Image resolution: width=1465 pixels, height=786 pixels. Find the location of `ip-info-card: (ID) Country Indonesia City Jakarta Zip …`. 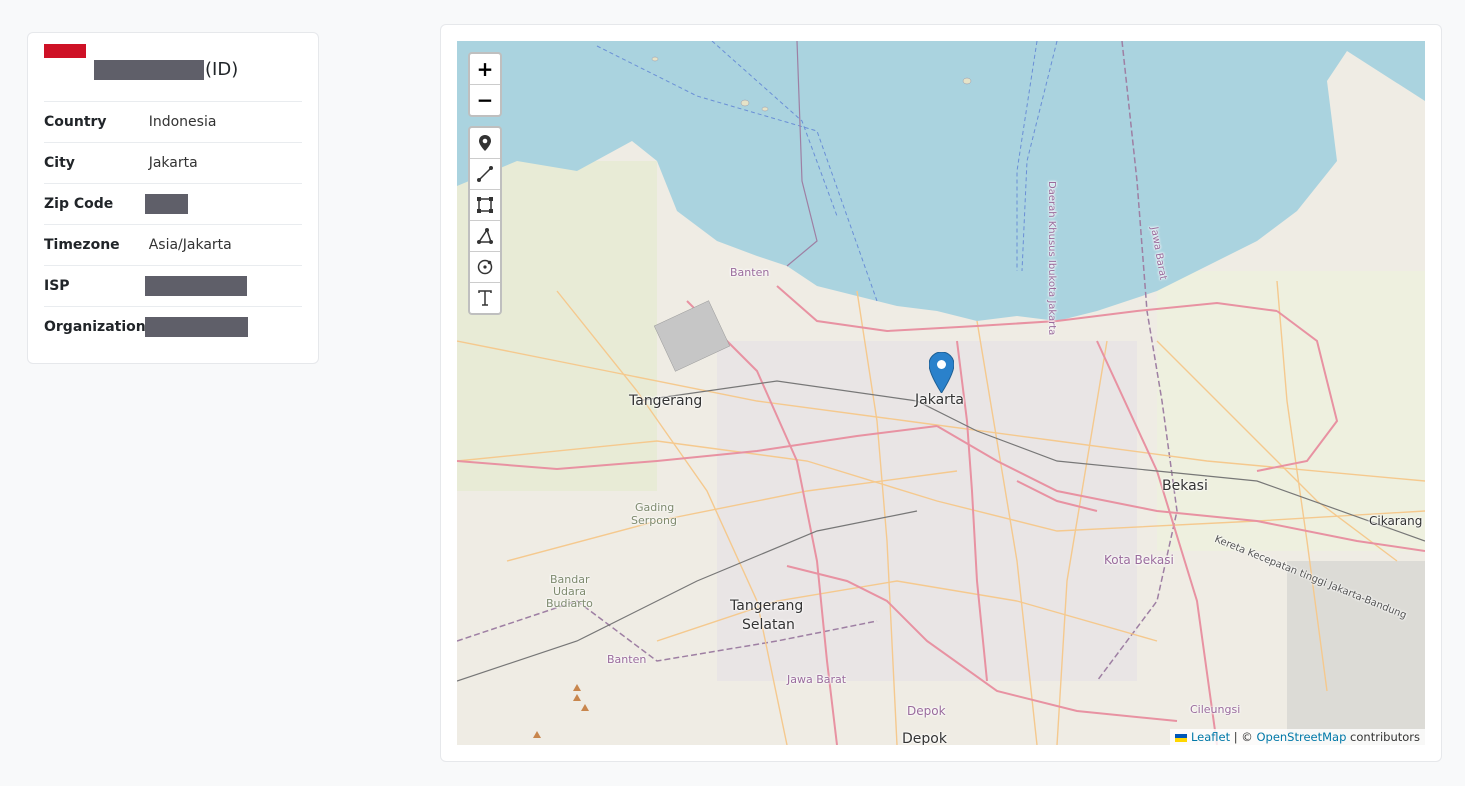

ip-info-card: (ID) Country Indonesia City Jakarta Zip … is located at coordinates (173, 198).